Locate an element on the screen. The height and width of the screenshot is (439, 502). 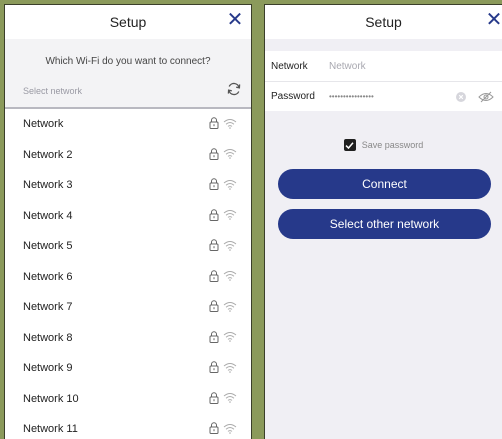
network-name: Network 6 is located at coordinates (48, 276).